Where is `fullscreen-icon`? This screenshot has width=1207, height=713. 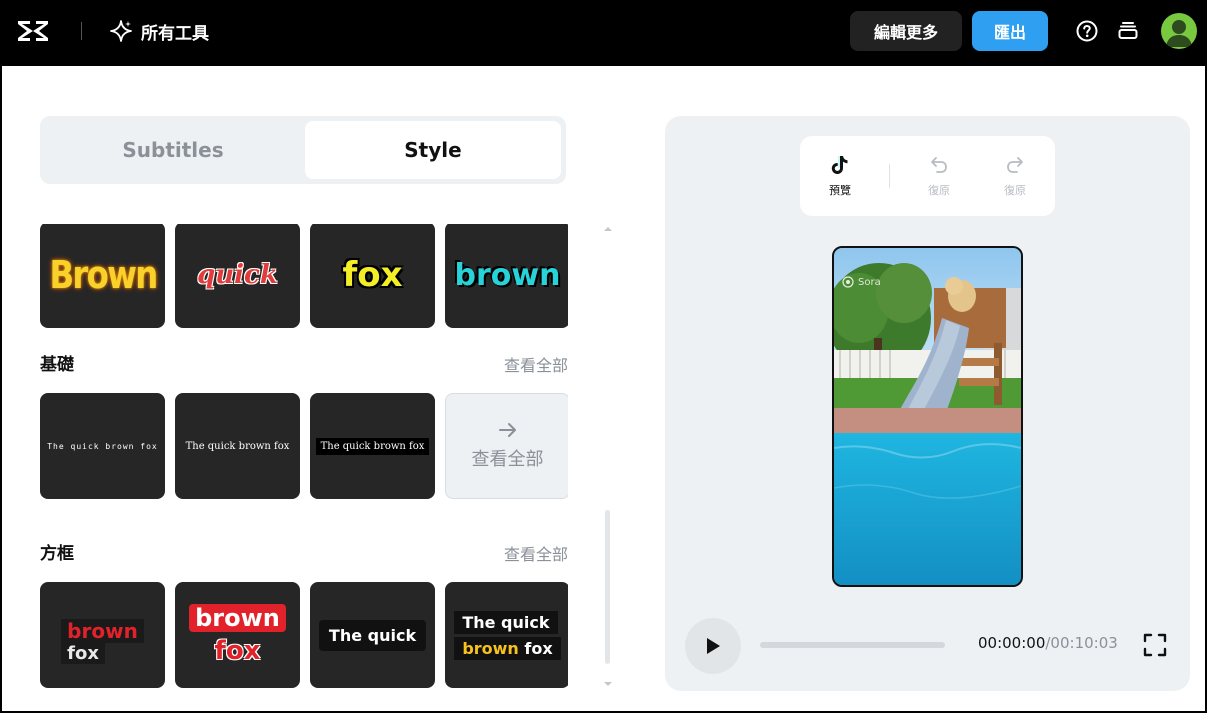
fullscreen-icon is located at coordinates (1155, 645).